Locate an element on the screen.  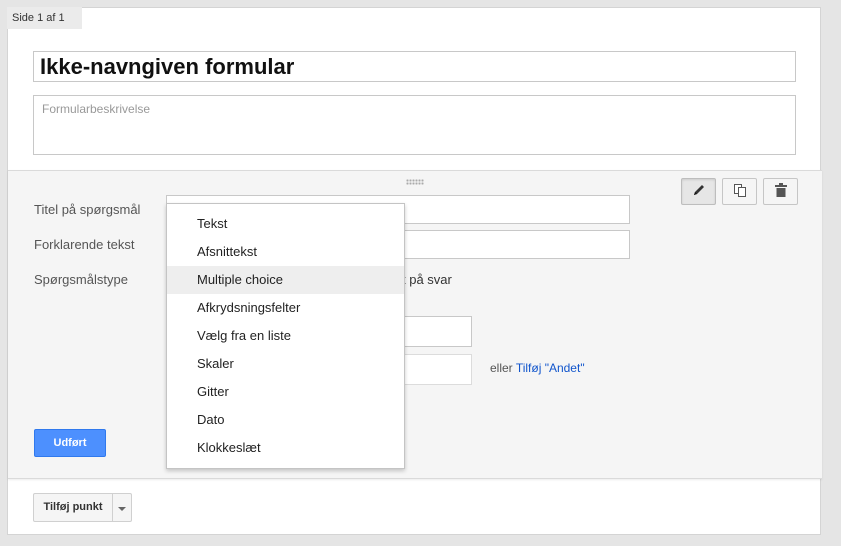
question-title-label: Titel på spørgsmål is located at coordinates (87, 209).